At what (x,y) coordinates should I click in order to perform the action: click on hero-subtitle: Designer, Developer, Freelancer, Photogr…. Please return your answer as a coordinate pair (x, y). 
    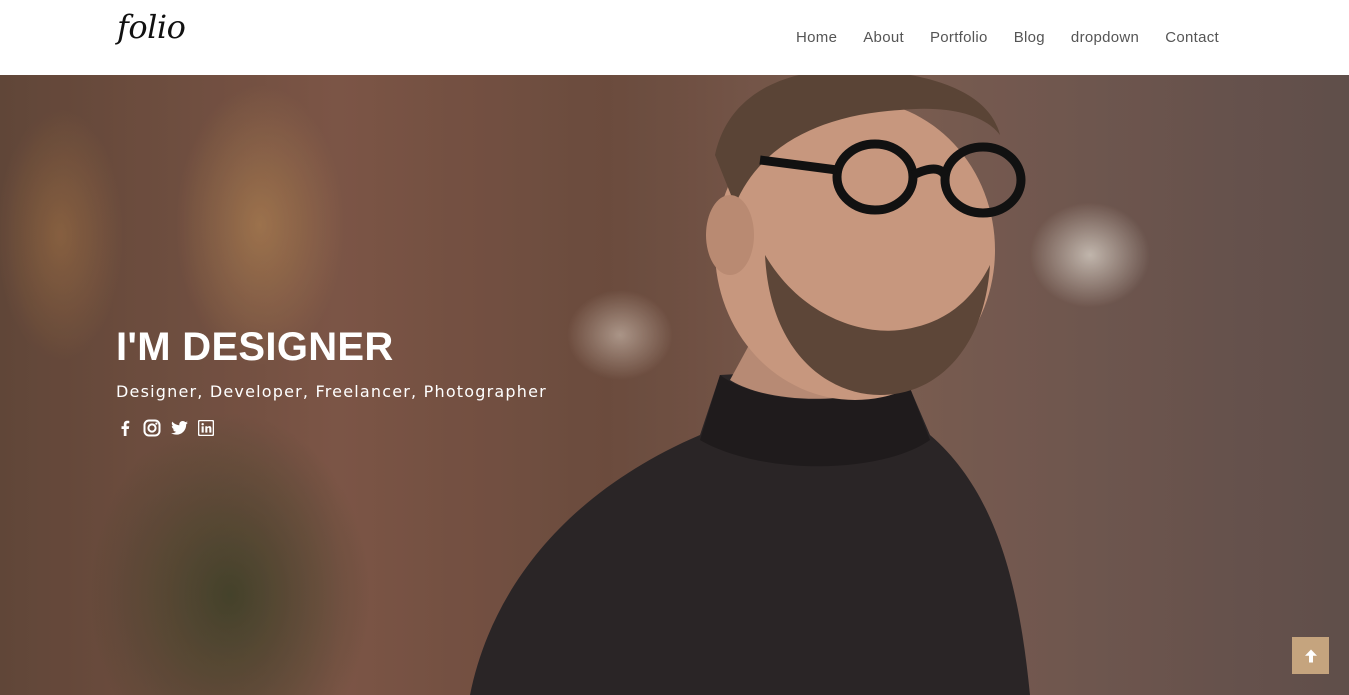
    Looking at the image, I should click on (331, 391).